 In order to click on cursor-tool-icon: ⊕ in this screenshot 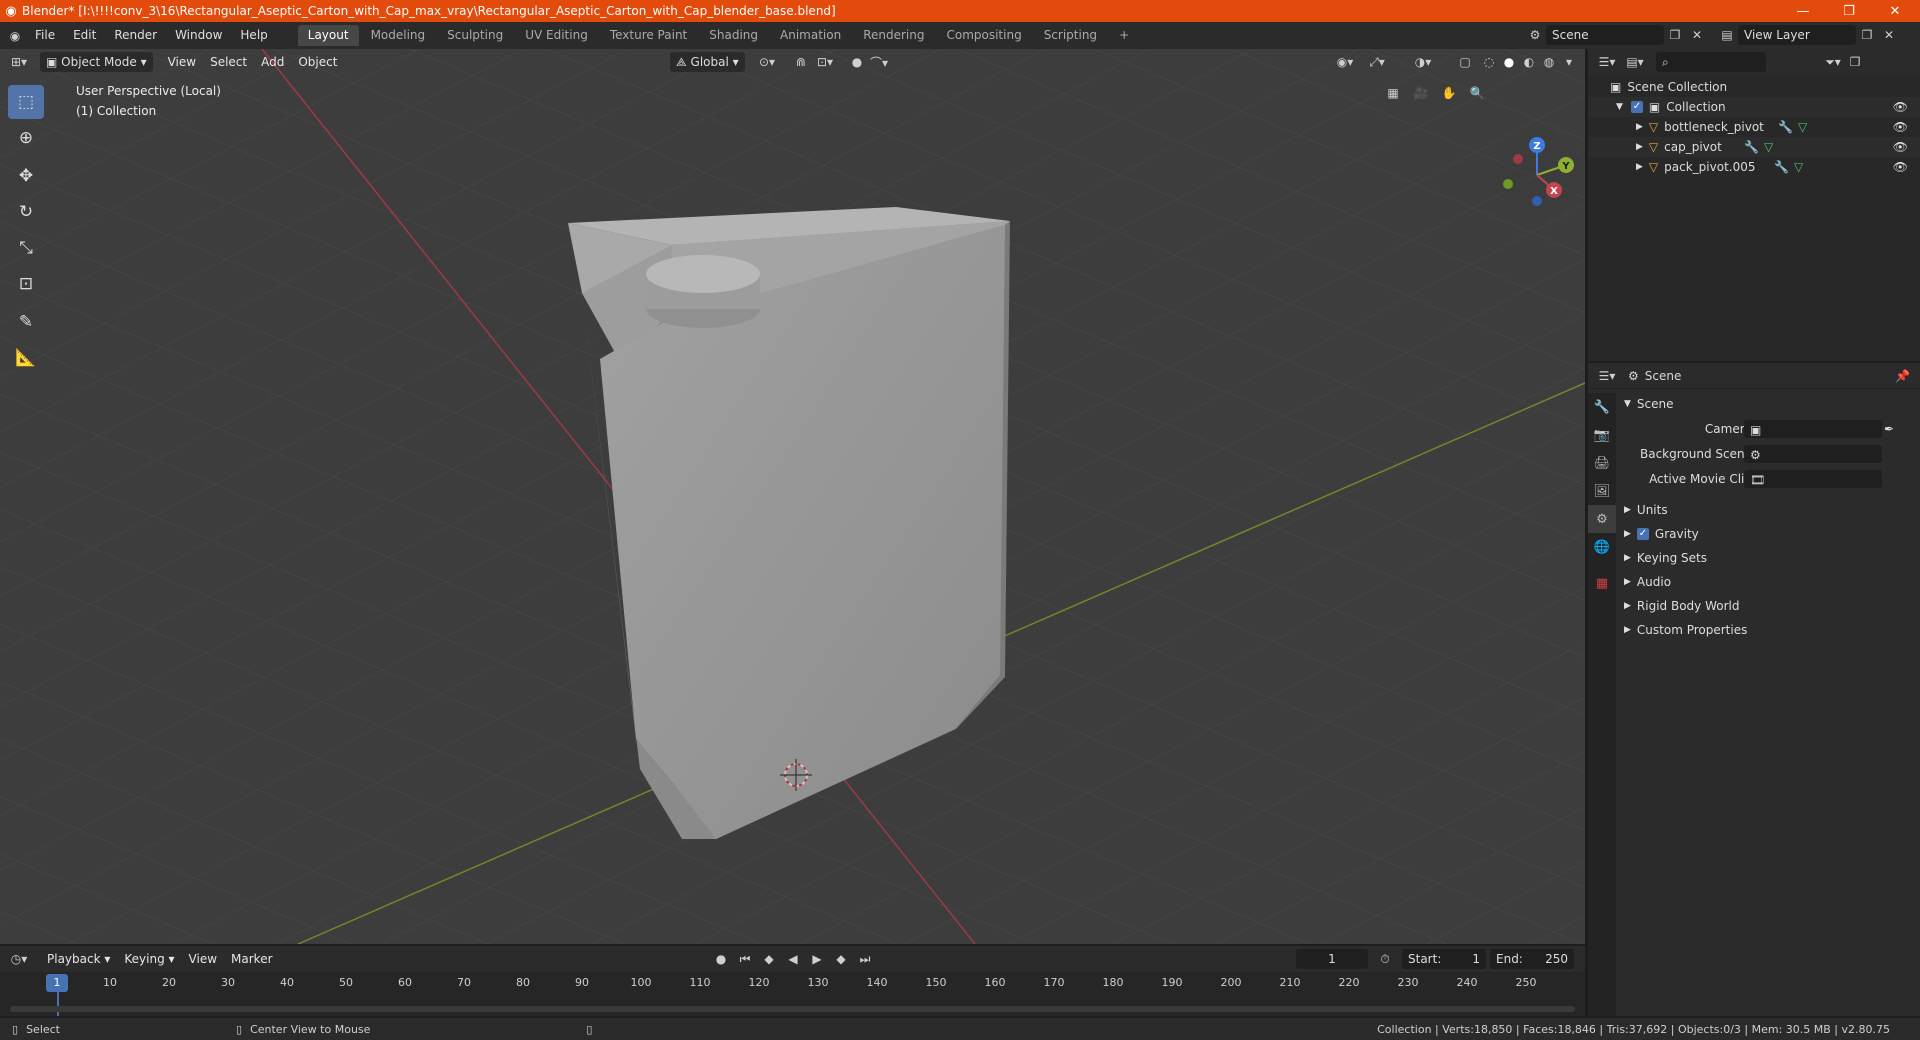, I will do `click(26, 138)`.